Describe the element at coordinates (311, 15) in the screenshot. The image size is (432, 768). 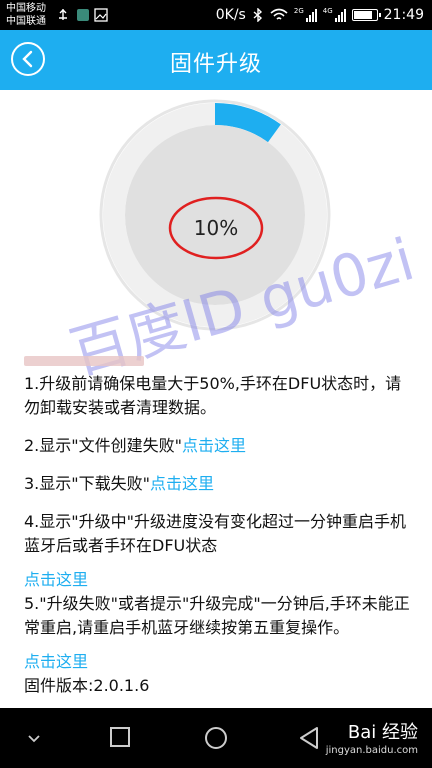
I see `signal-1-icon` at that location.